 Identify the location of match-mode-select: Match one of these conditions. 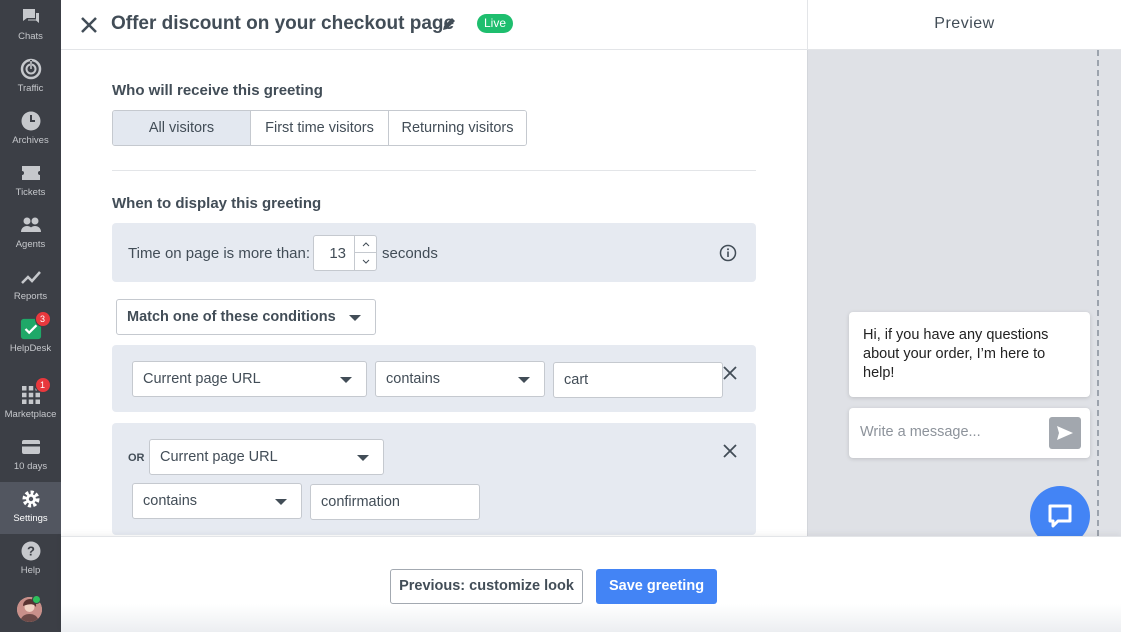
(246, 317).